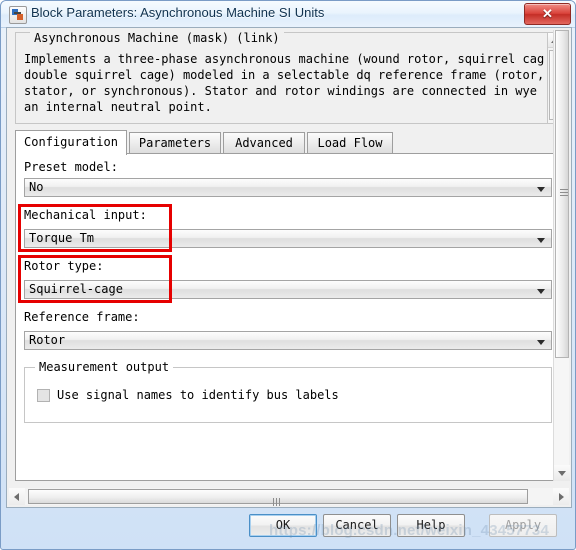 This screenshot has width=576, height=550. Describe the element at coordinates (431, 525) in the screenshot. I see `help-button: Help` at that location.